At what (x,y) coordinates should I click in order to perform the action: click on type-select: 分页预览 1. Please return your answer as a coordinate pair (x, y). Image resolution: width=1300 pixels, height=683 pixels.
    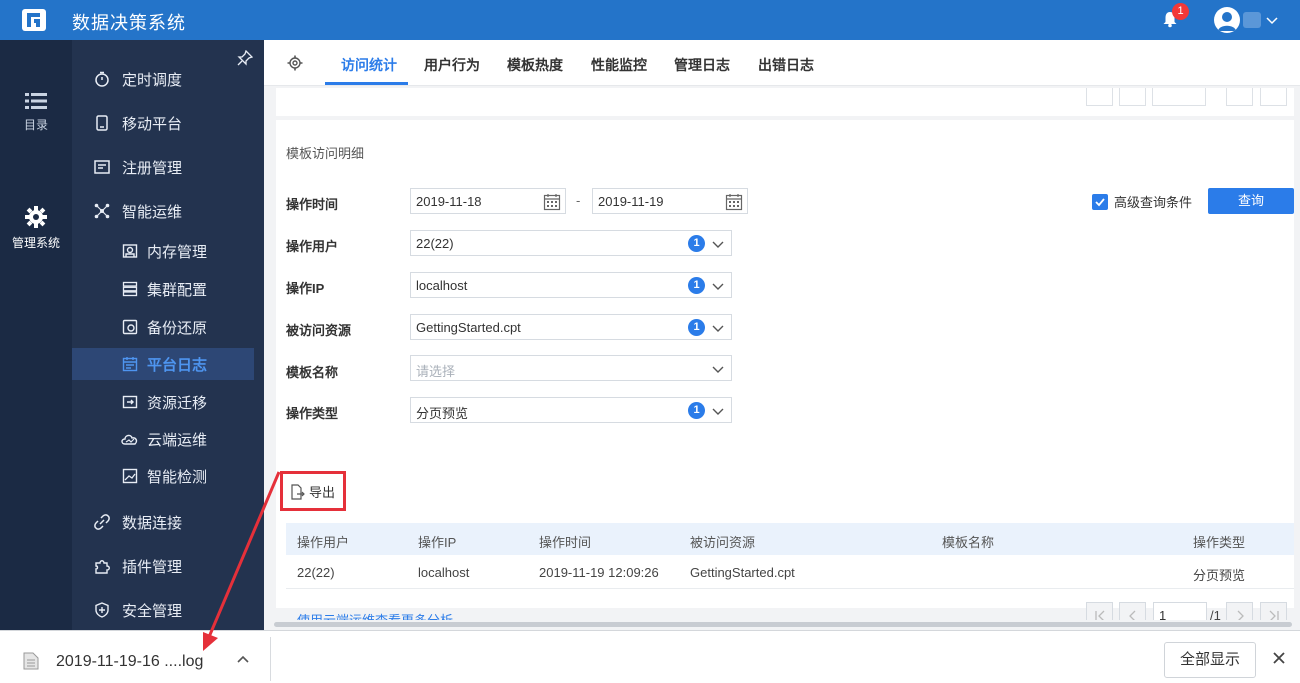
    Looking at the image, I should click on (571, 410).